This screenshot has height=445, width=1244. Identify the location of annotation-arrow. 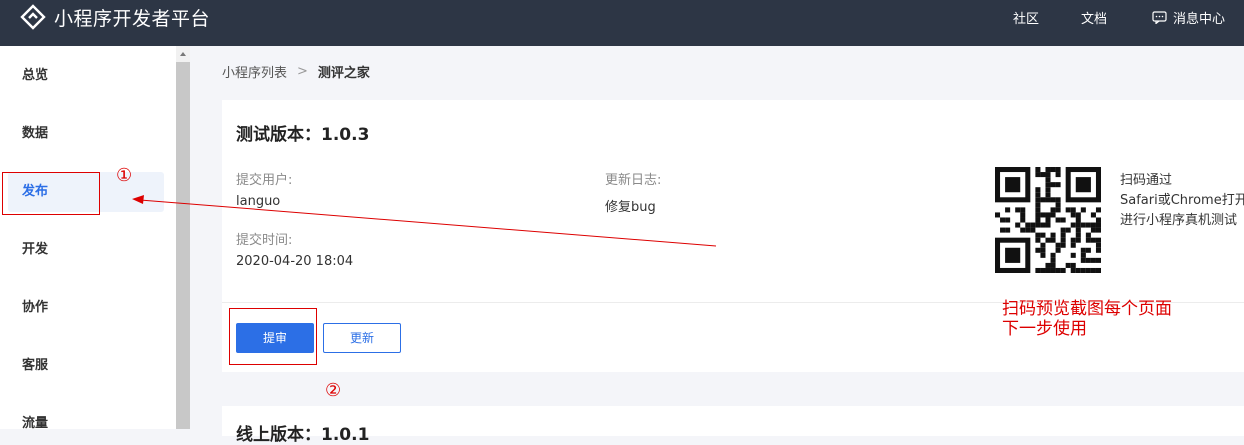
(424, 221).